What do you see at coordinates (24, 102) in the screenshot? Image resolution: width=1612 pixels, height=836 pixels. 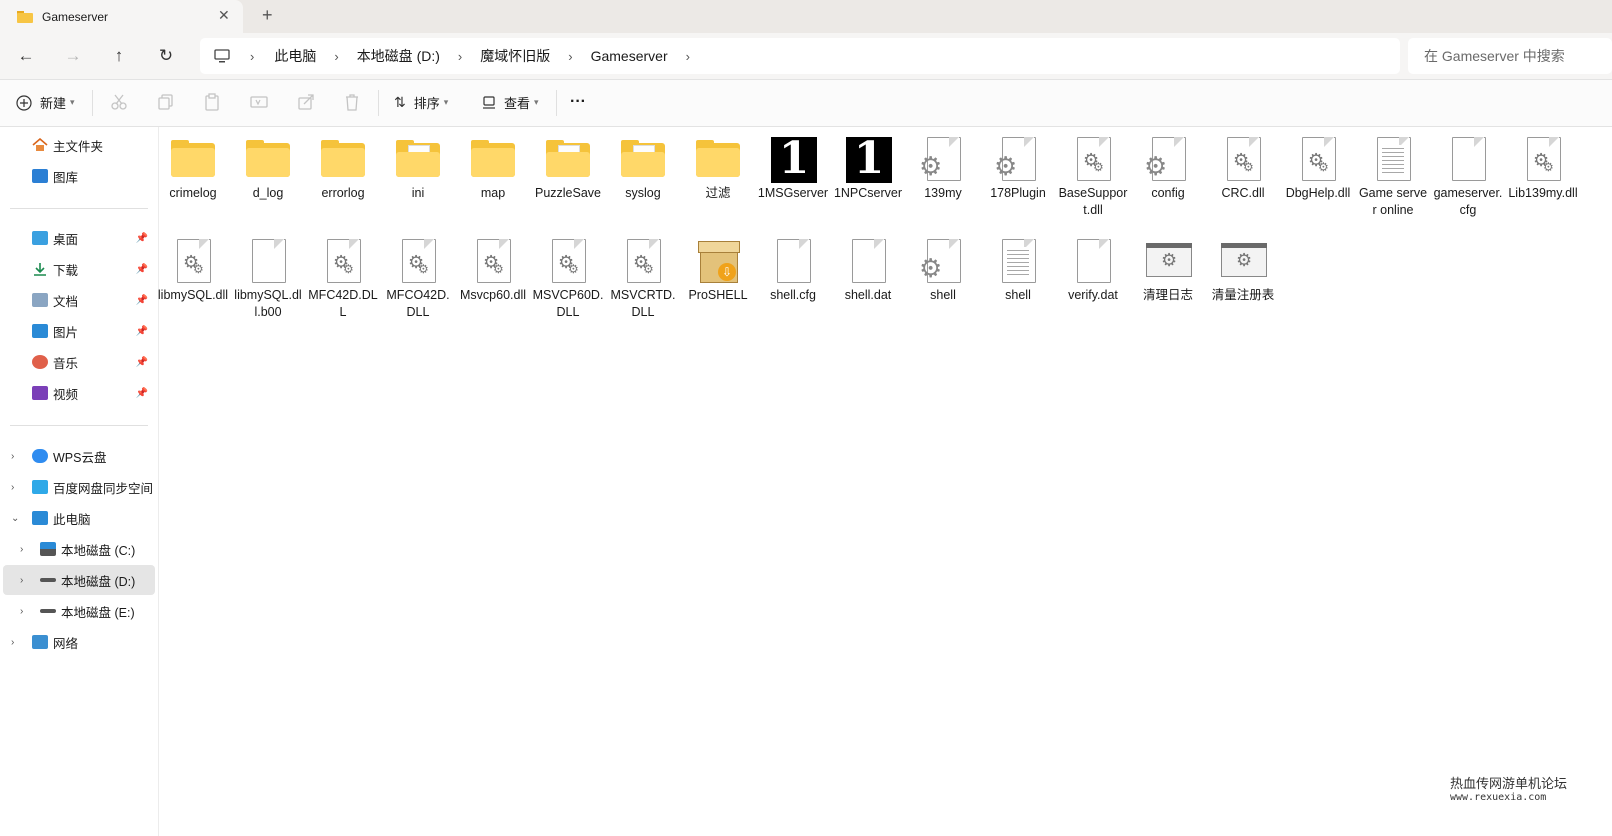 I see `plus-circle-icon` at bounding box center [24, 102].